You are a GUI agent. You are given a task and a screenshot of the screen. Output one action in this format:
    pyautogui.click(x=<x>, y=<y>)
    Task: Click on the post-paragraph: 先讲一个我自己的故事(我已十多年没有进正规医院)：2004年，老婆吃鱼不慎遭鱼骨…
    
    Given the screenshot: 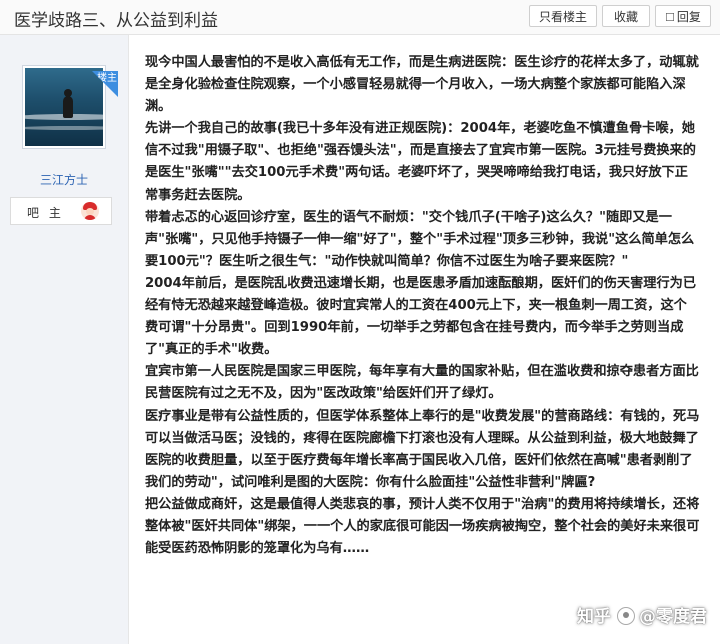 What is the action you would take?
    pyautogui.click(x=420, y=162)
    